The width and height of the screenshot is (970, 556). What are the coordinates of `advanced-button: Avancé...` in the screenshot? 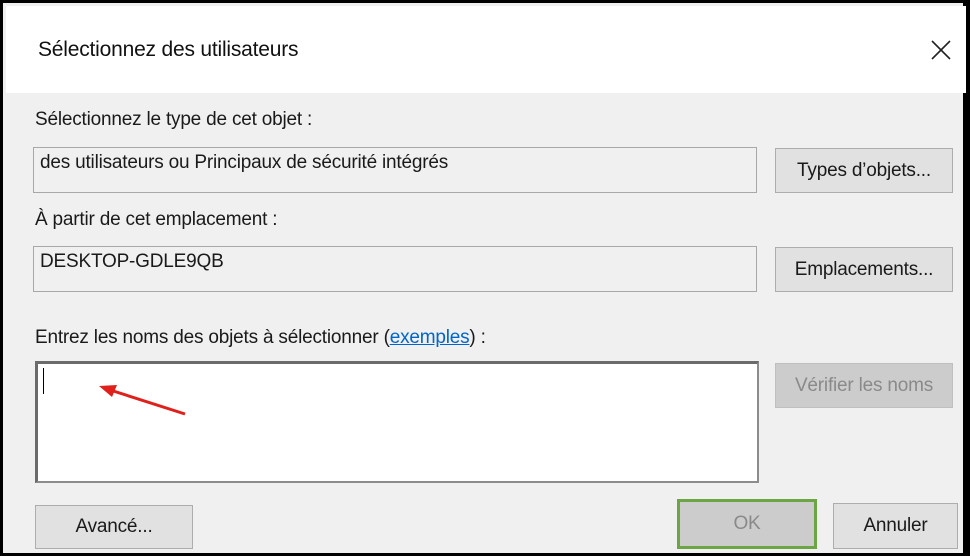 It's located at (114, 527).